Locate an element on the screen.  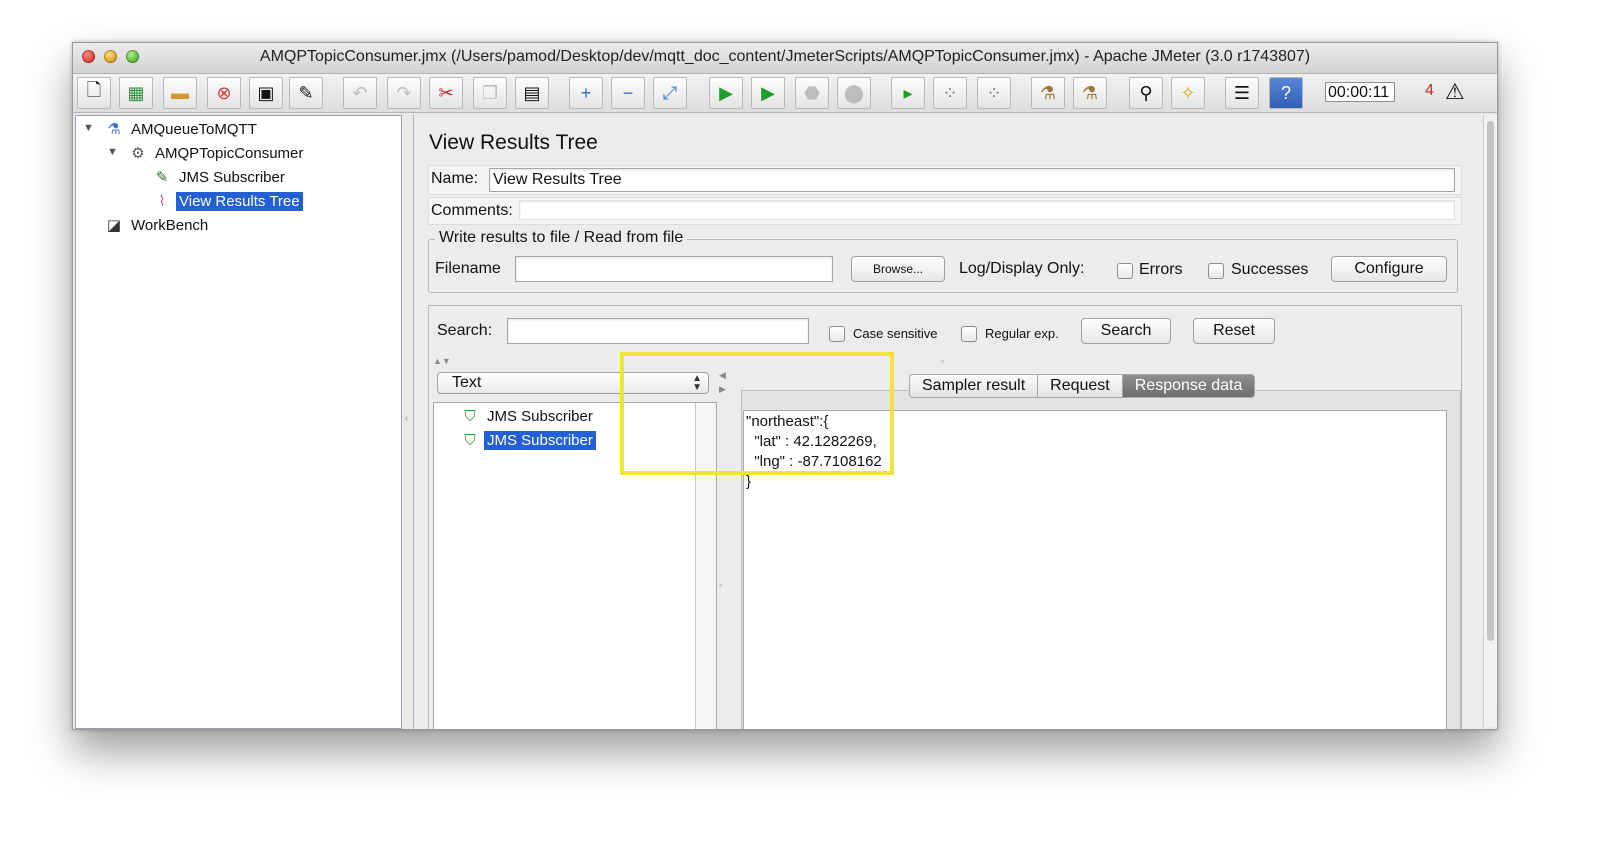
tab-request: Request is located at coordinates (1079, 386).